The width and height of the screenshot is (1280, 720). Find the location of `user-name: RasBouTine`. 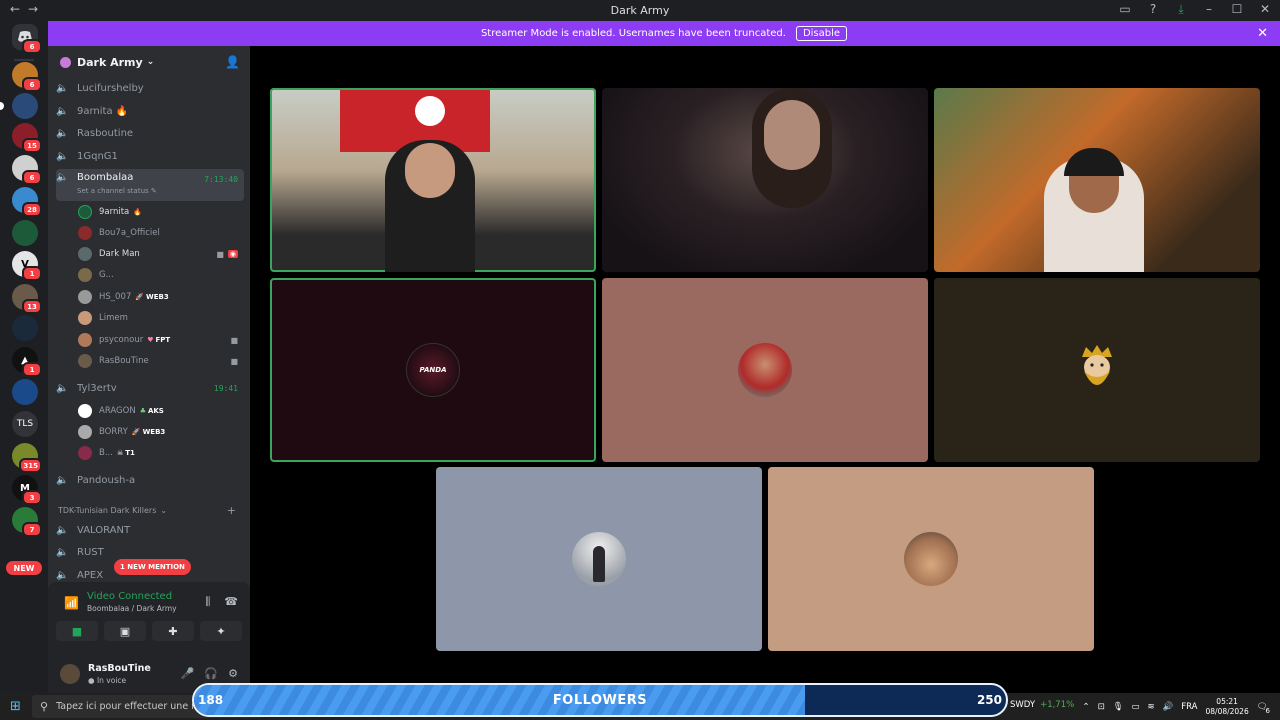

user-name: RasBouTine is located at coordinates (119, 668).